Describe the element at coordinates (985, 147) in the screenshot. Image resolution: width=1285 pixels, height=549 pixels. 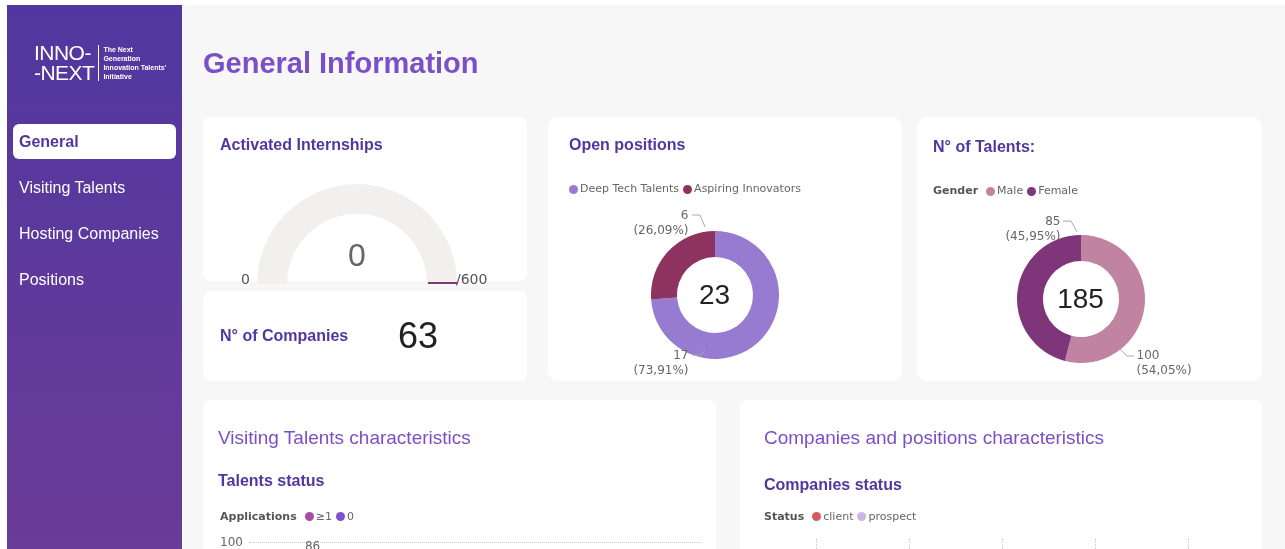
I see `card-title: N° of Talents:` at that location.